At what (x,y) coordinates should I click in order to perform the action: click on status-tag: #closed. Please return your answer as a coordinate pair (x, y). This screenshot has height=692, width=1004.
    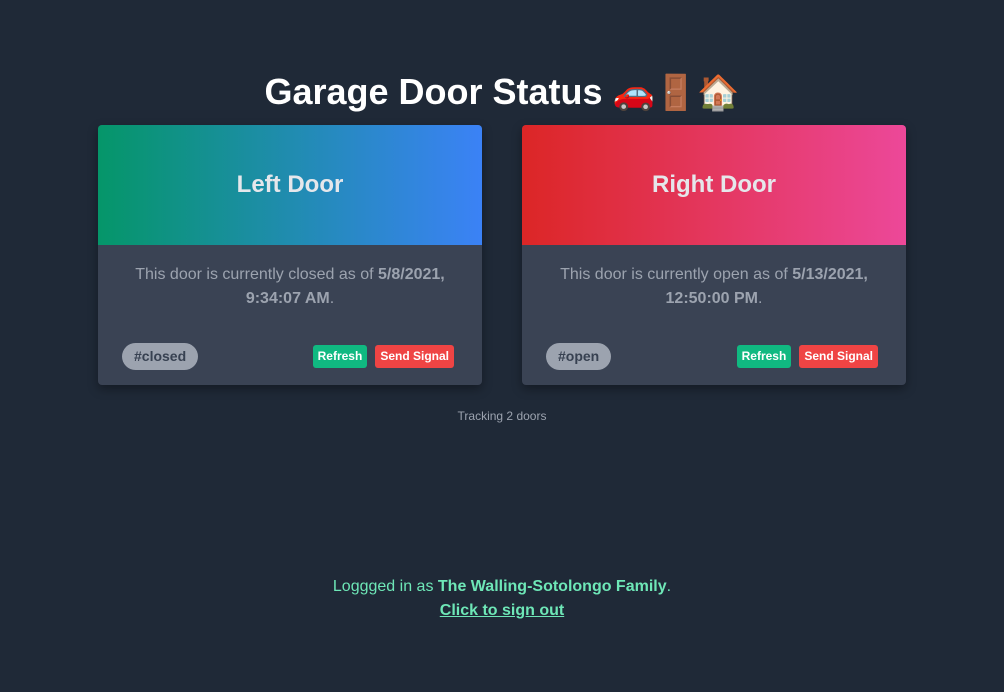
    Looking at the image, I should click on (160, 356).